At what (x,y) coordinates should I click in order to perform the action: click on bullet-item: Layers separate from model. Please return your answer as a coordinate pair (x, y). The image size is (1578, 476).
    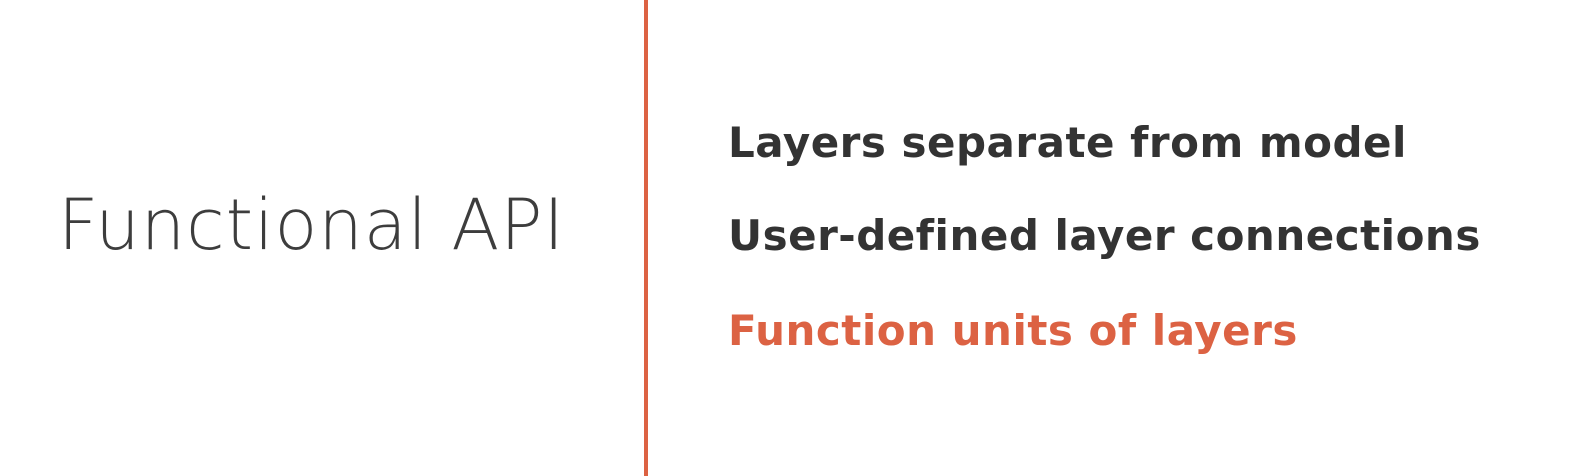
    Looking at the image, I should click on (1067, 142).